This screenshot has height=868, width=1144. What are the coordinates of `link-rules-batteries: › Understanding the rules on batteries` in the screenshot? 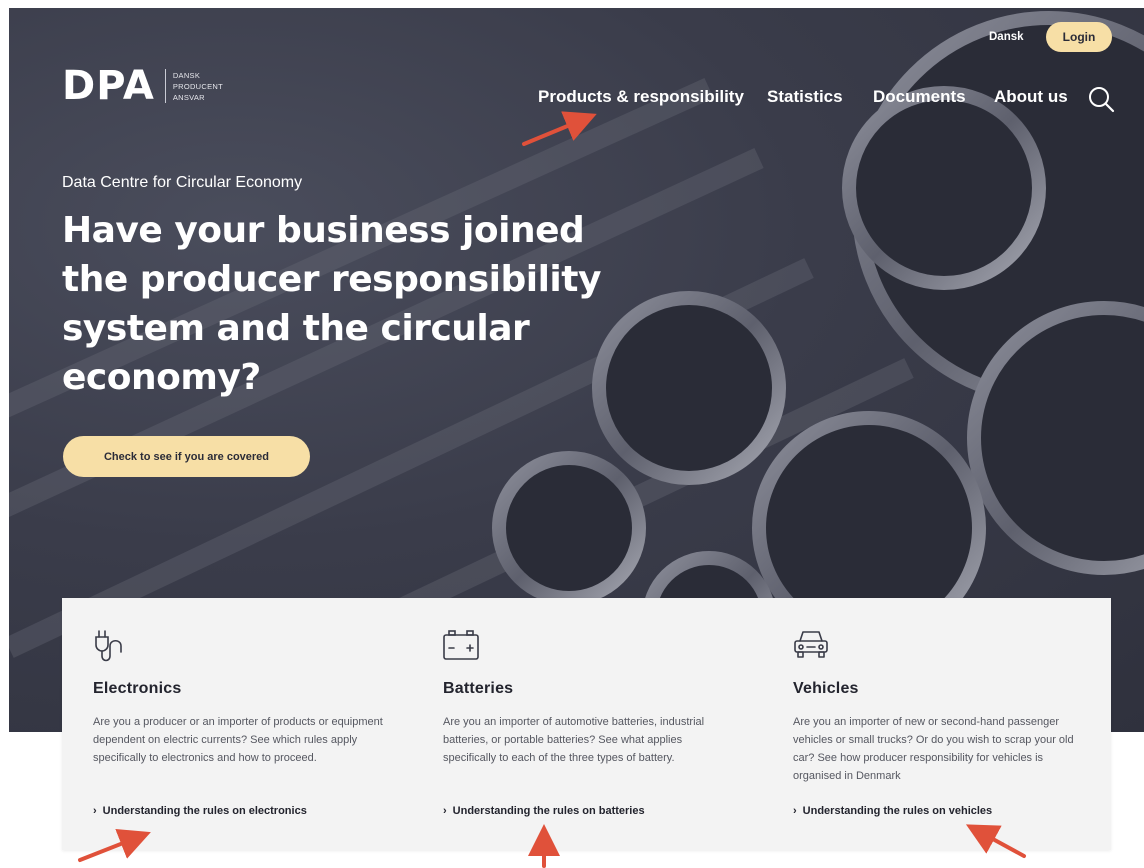 It's located at (544, 811).